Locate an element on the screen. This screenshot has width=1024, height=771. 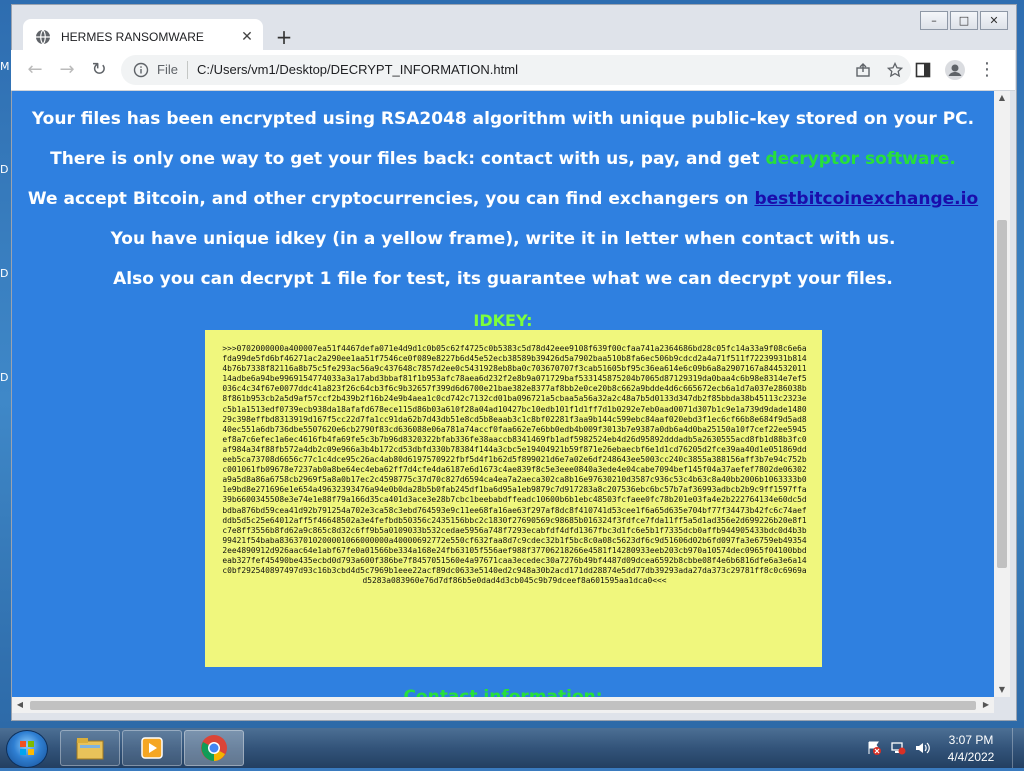
url-scheme-label: File is located at coordinates (167, 69).